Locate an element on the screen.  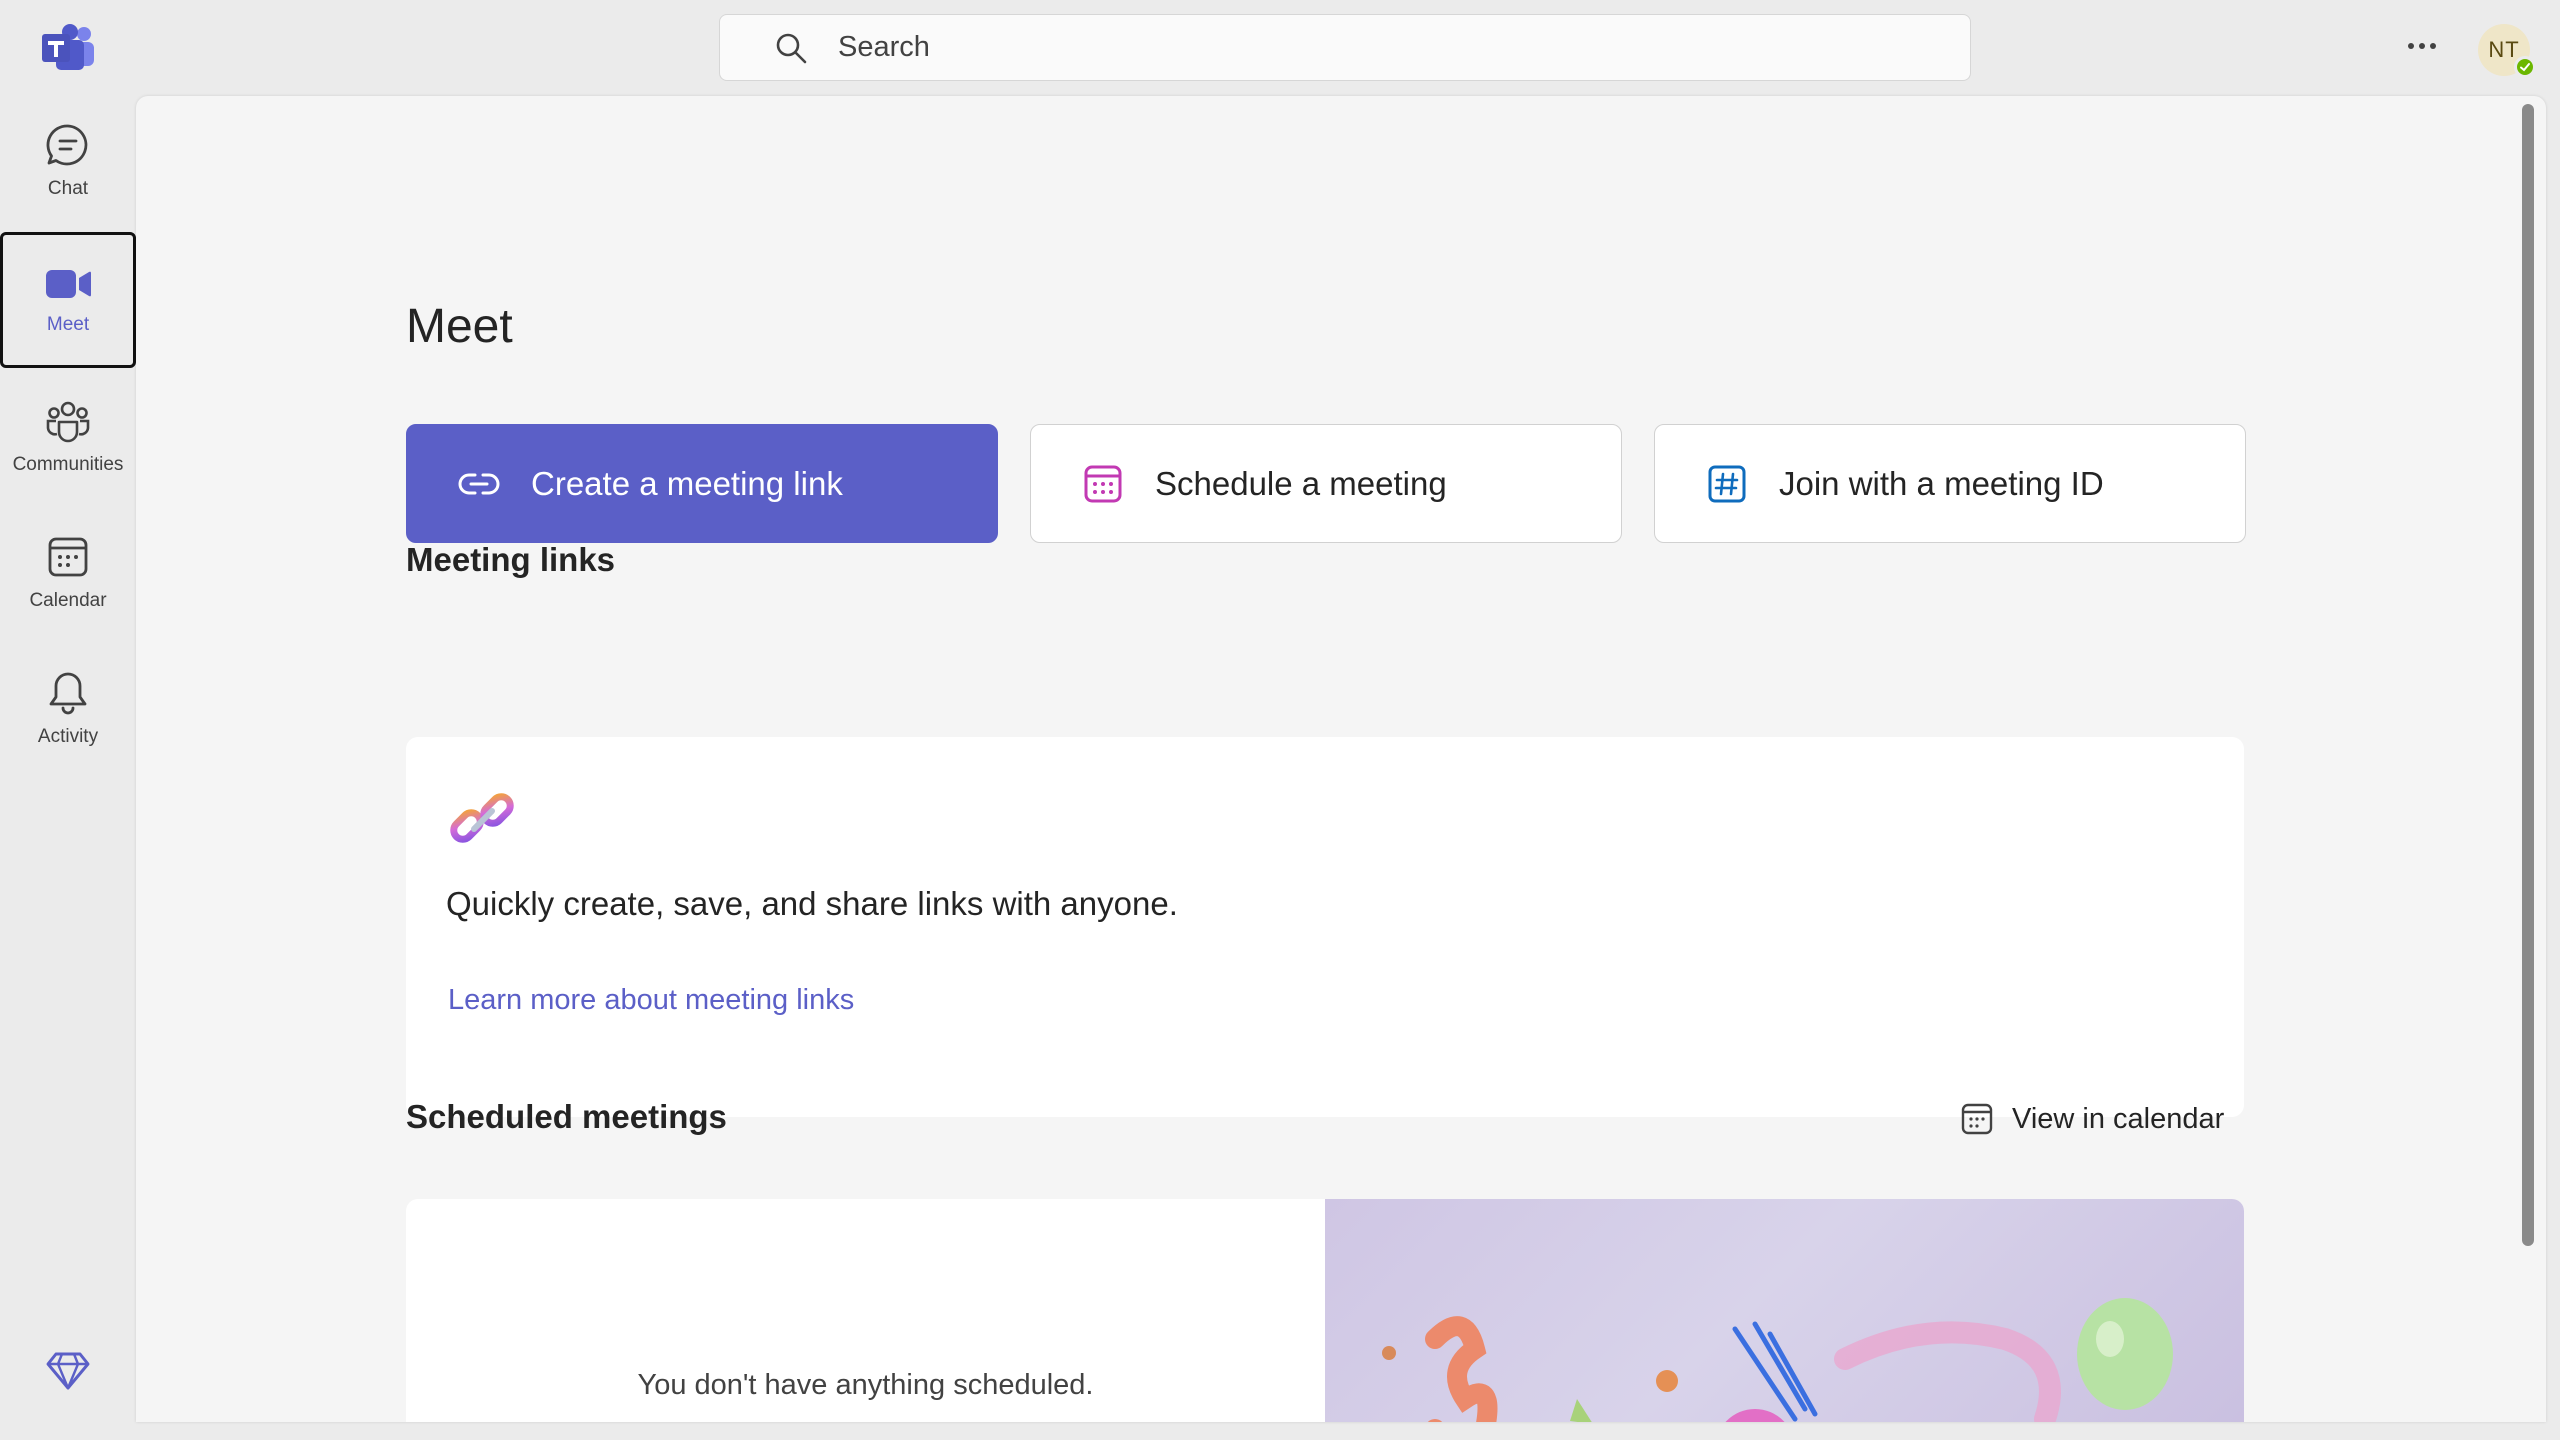
rail-label-calendar: Calendar is located at coordinates (68, 600).